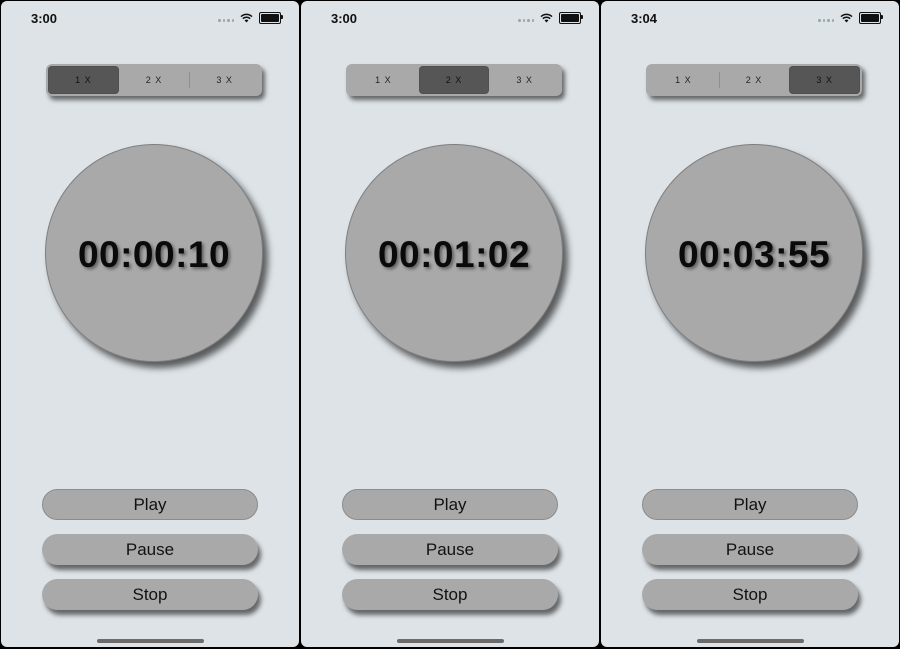 The image size is (900, 649). I want to click on timer-dial: 00:03:55, so click(754, 253).